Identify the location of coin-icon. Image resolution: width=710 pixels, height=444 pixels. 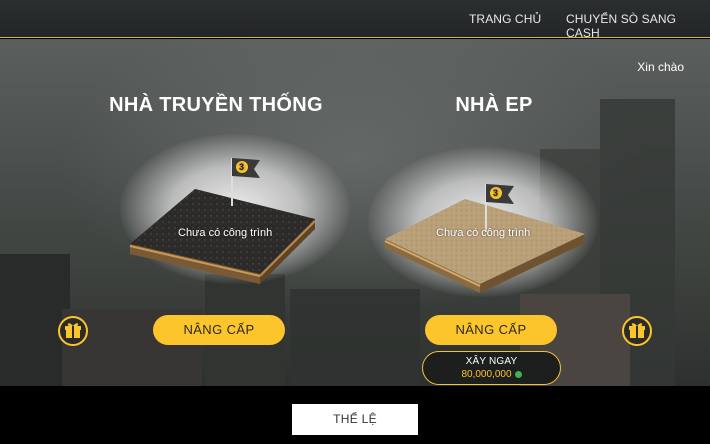
(518, 374).